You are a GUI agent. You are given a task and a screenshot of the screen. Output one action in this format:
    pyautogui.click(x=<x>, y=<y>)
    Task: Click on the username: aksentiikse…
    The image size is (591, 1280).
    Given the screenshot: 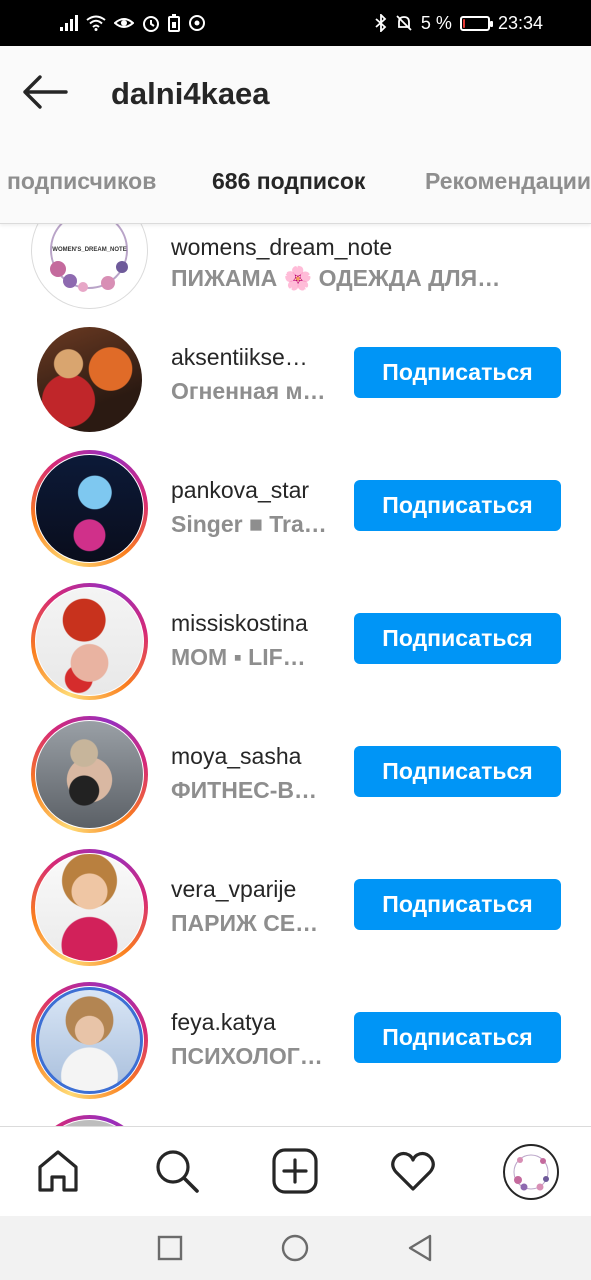 What is the action you would take?
    pyautogui.click(x=239, y=357)
    